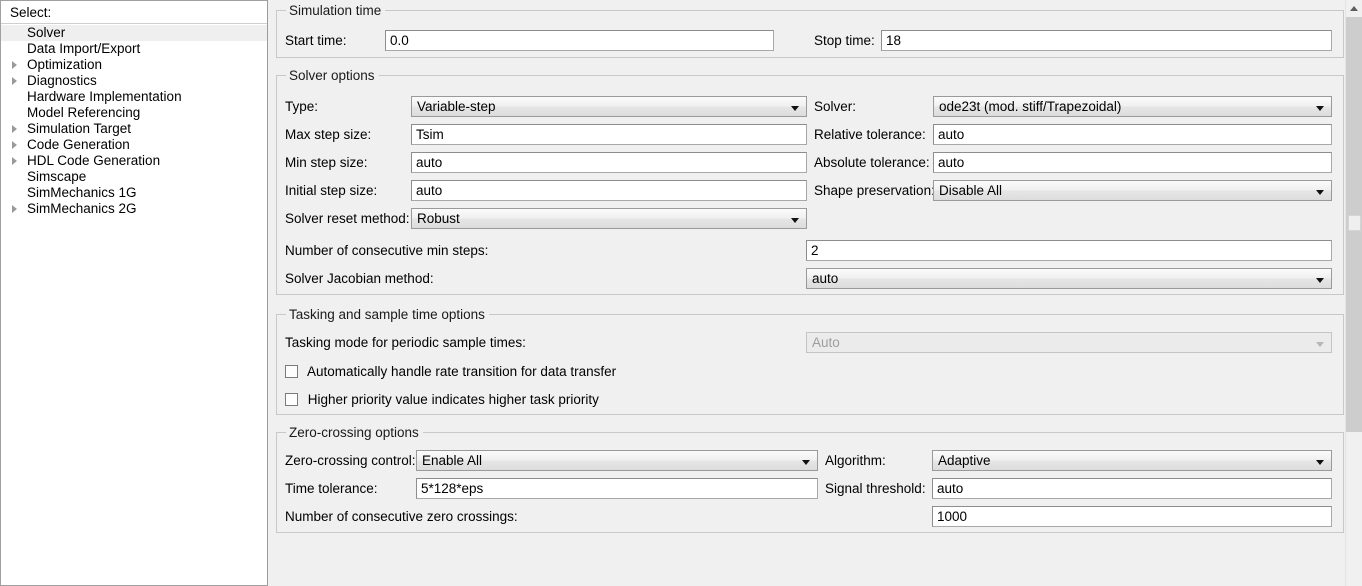  What do you see at coordinates (609, 106) in the screenshot?
I see `solver-type-dropdown: Variable-step` at bounding box center [609, 106].